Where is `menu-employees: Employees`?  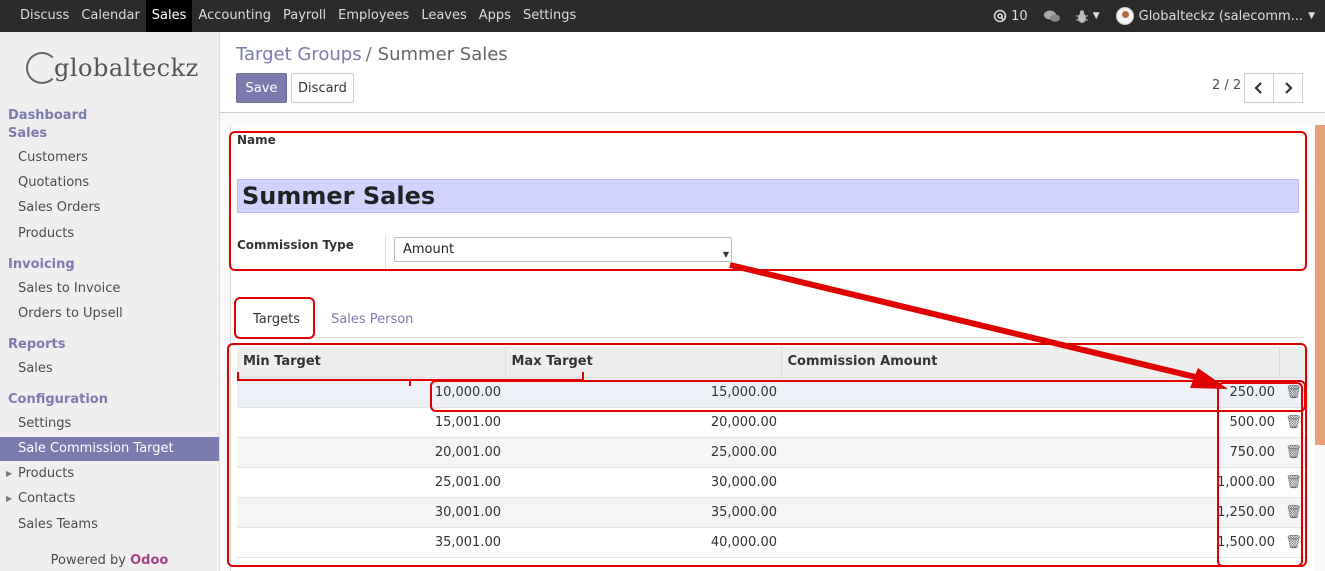 menu-employees: Employees is located at coordinates (373, 16).